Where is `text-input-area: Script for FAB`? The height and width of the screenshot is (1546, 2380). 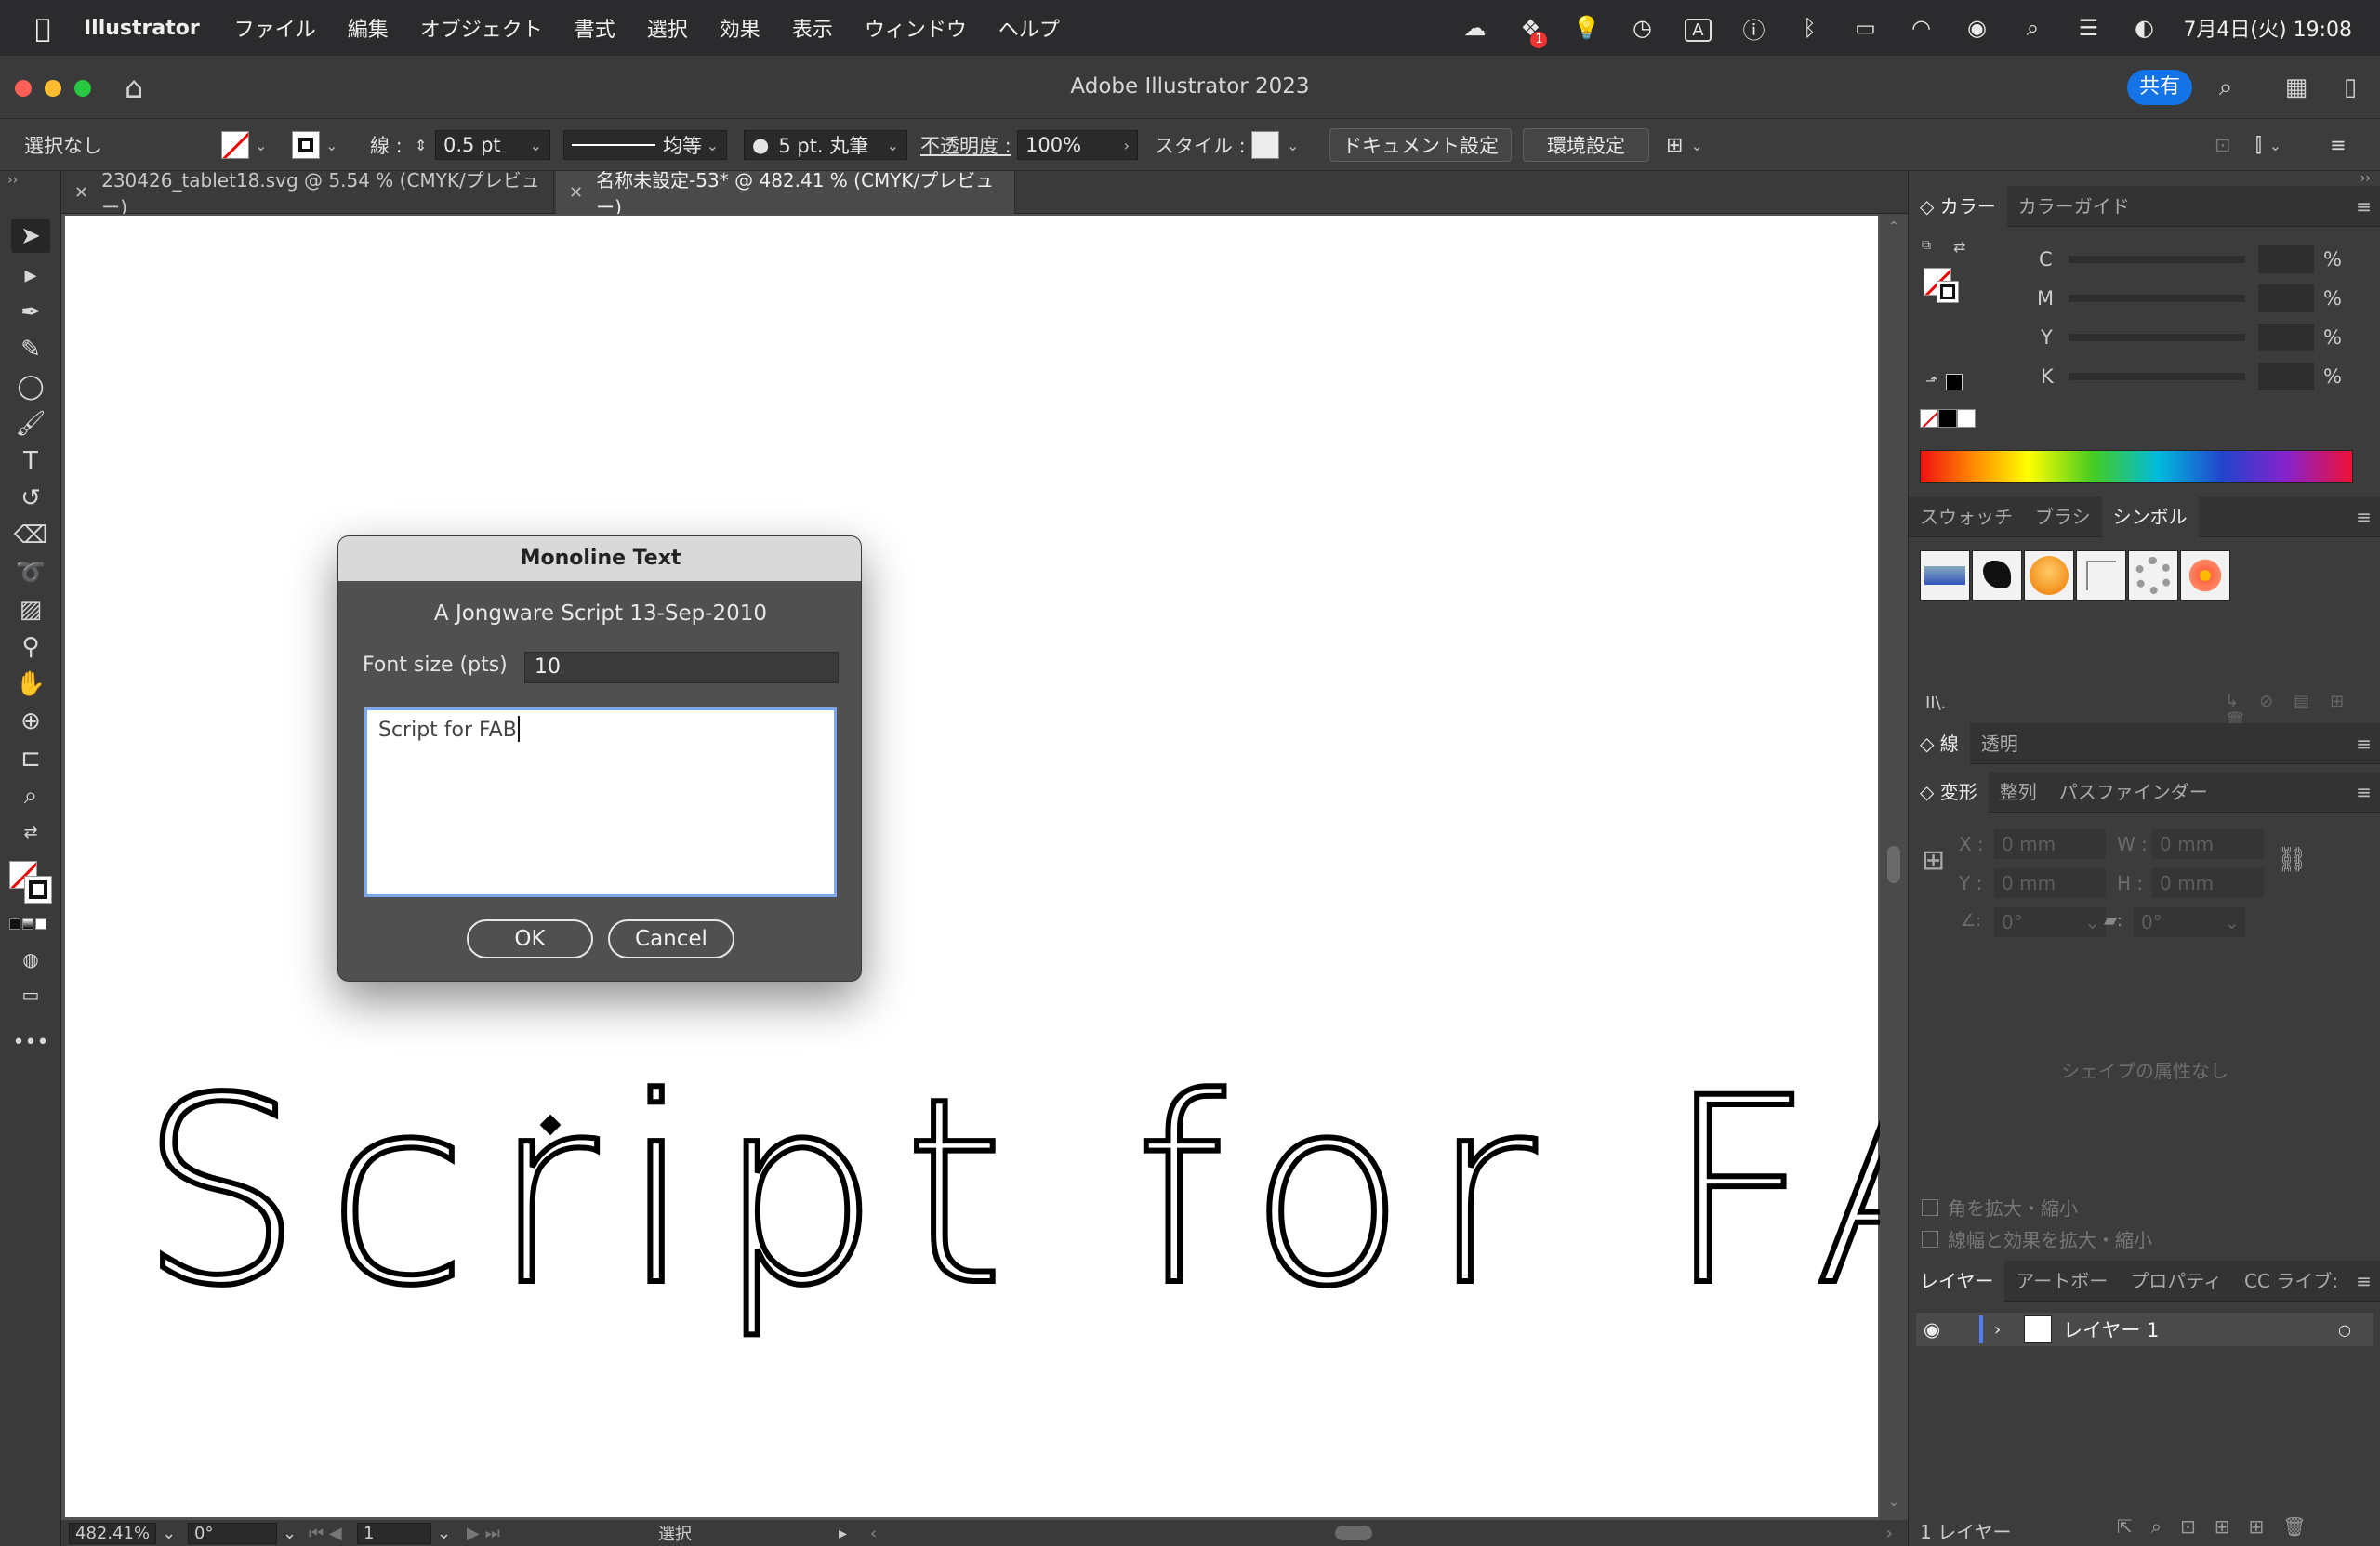 text-input-area: Script for FAB is located at coordinates (600, 802).